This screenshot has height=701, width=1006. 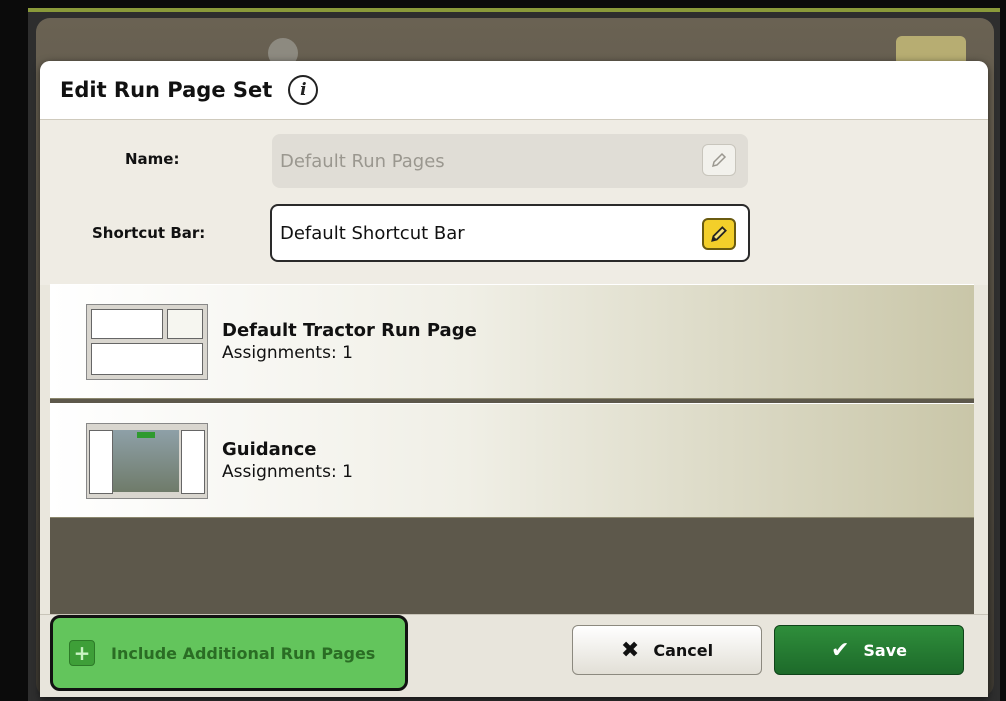 I want to click on checkmark-icon: ✔, so click(x=840, y=650).